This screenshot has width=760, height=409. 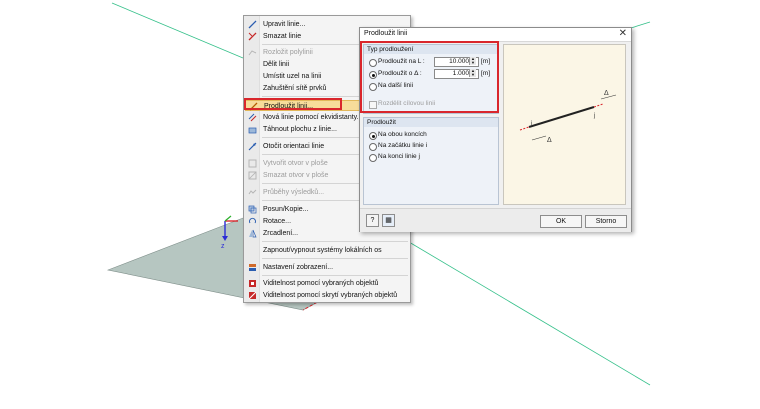 What do you see at coordinates (386, 33) in the screenshot?
I see `dialog-title: Prodloužit linii` at bounding box center [386, 33].